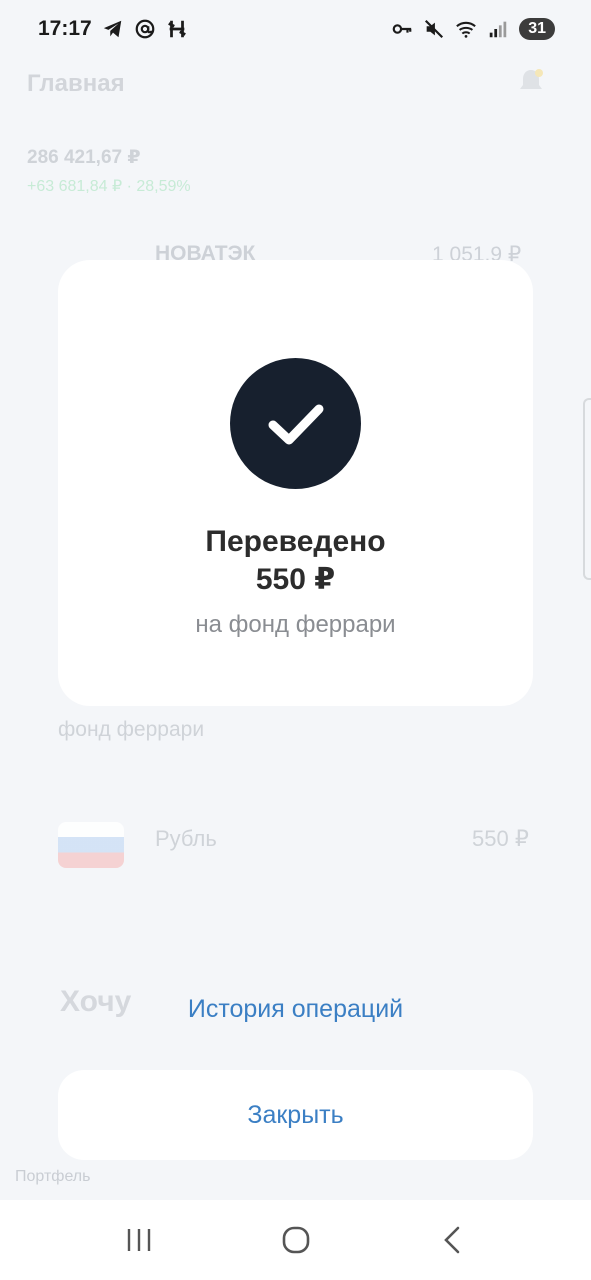 The height and width of the screenshot is (1280, 591). Describe the element at coordinates (537, 29) in the screenshot. I see `battery-indicator: 31` at that location.